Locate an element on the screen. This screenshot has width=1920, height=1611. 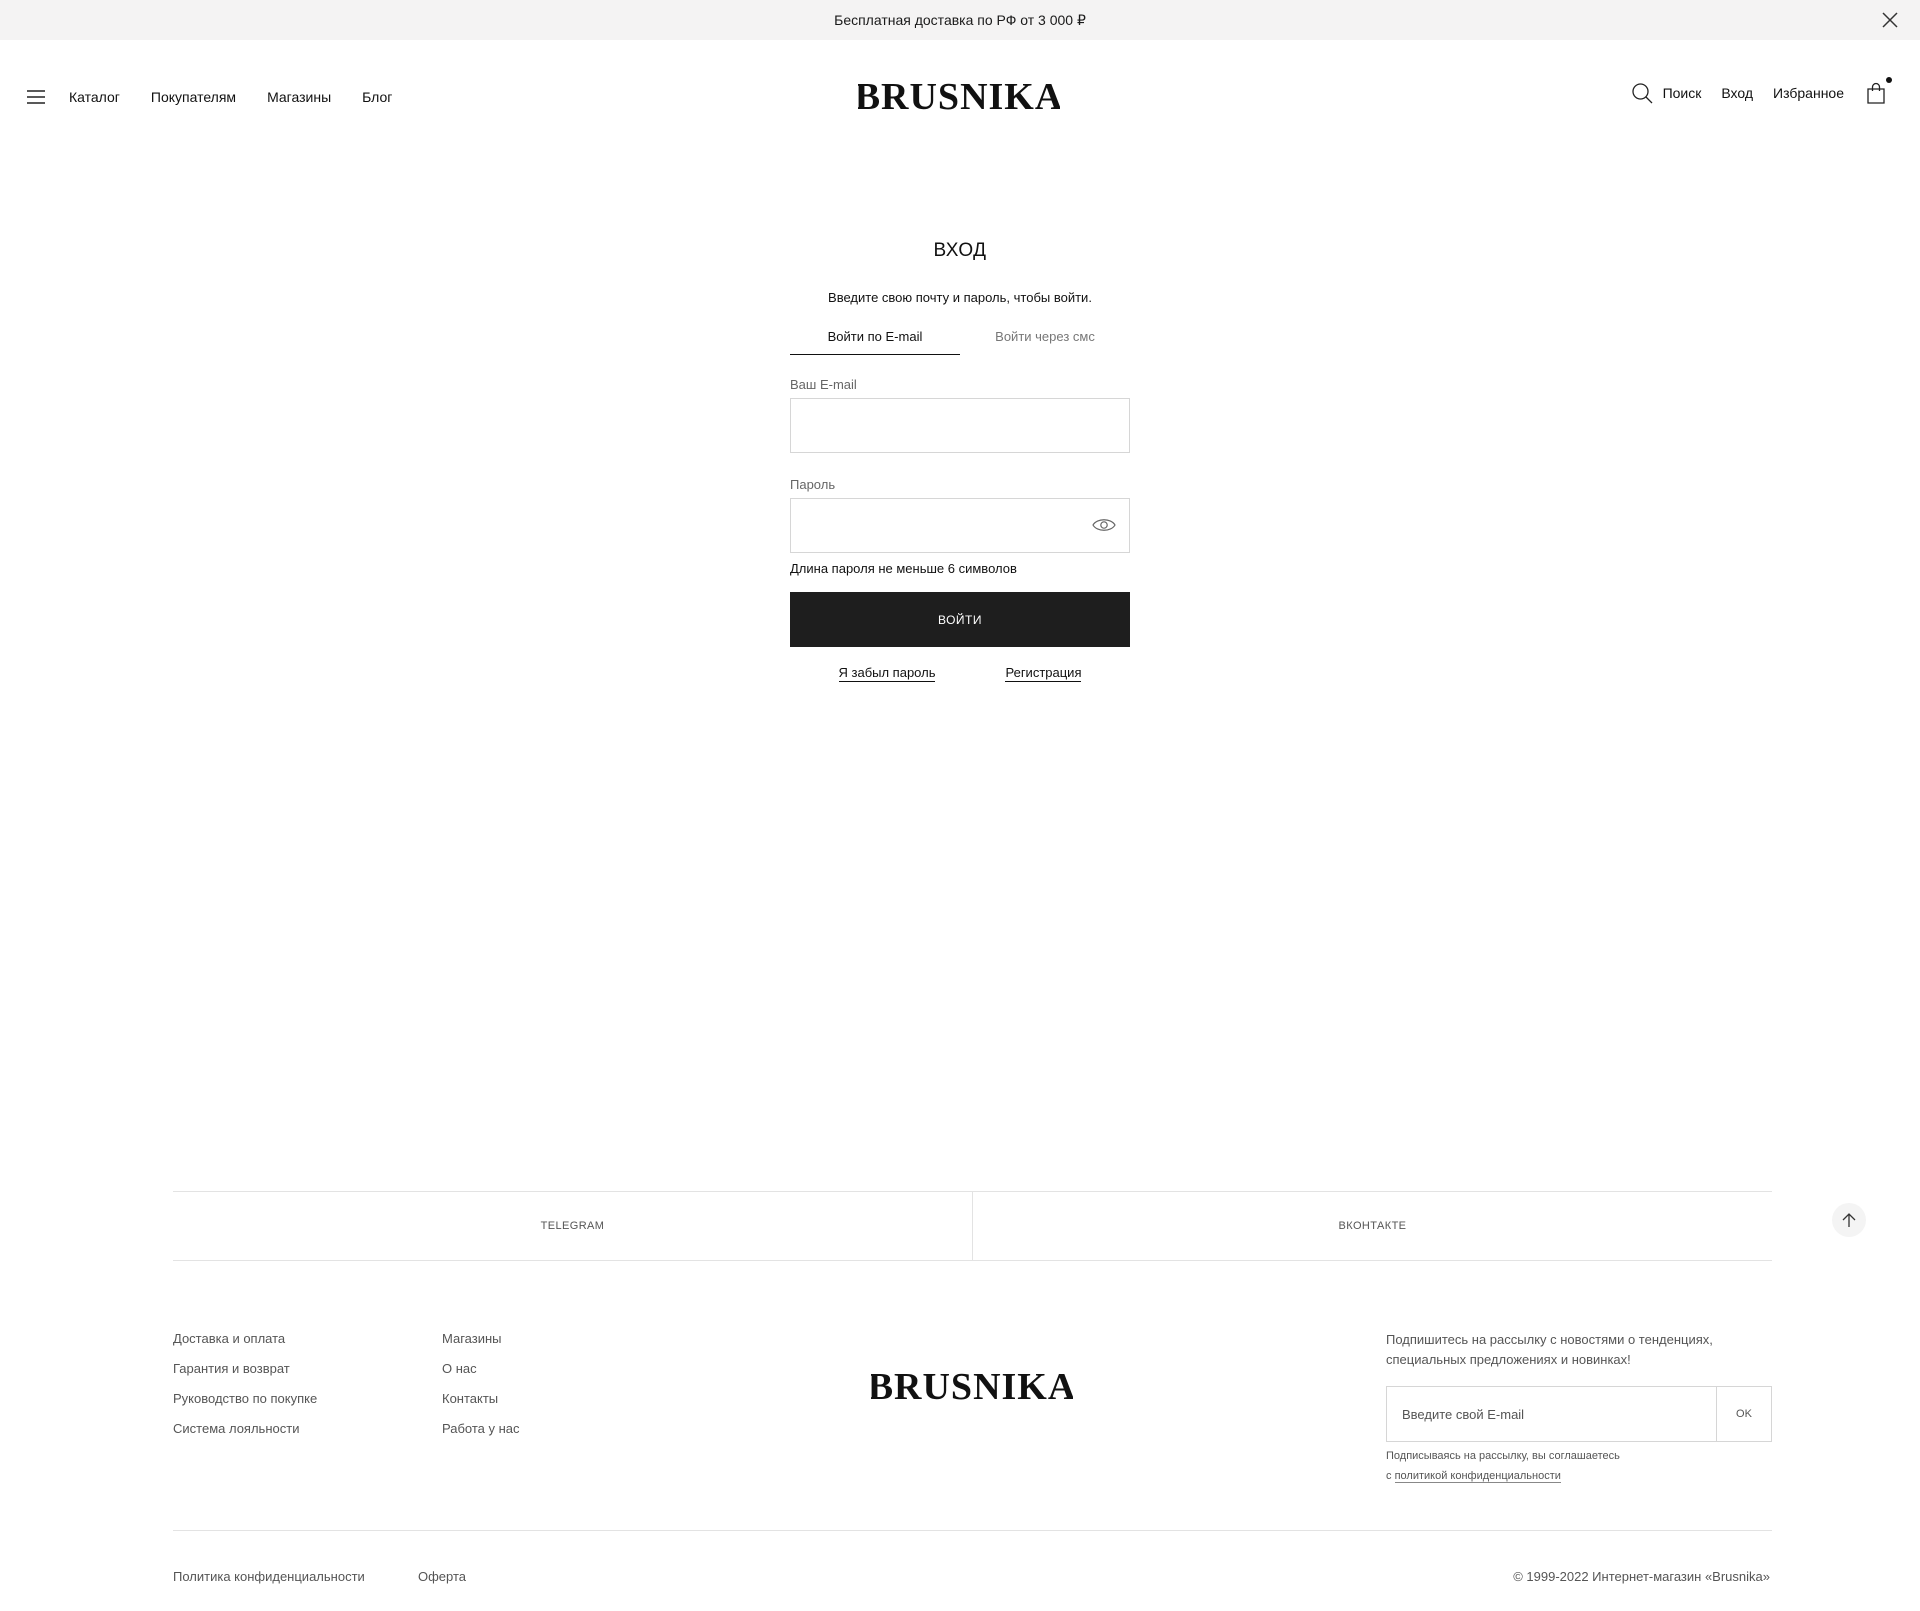
nav-catalog: Каталог is located at coordinates (94, 97).